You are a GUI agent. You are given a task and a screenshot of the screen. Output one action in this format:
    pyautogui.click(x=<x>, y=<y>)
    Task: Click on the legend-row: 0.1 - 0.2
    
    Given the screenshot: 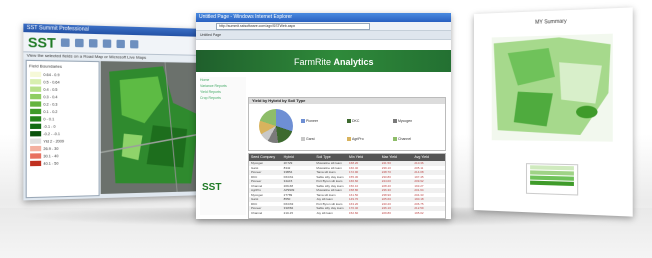 What is the action you would take?
    pyautogui.click(x=64, y=111)
    